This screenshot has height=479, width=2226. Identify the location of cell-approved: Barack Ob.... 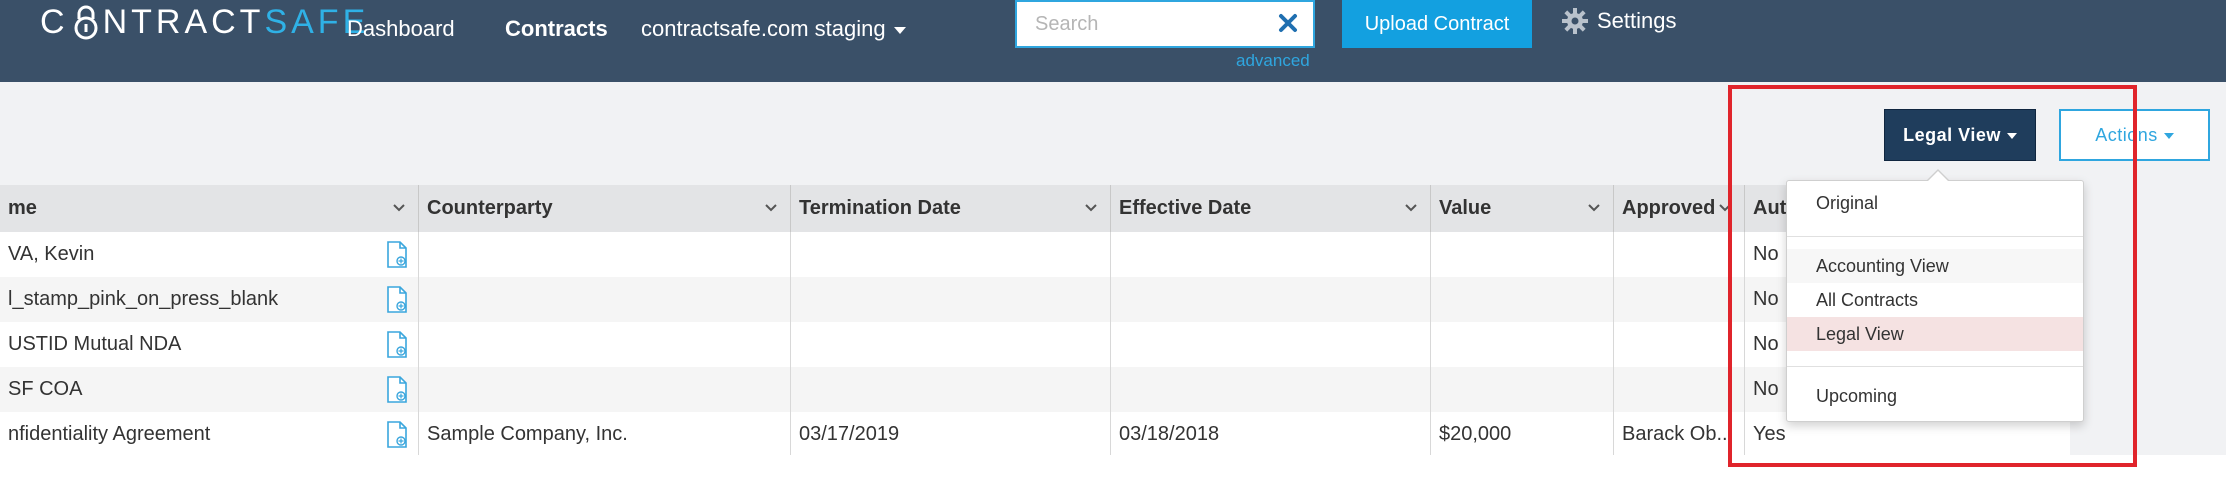
(1679, 434).